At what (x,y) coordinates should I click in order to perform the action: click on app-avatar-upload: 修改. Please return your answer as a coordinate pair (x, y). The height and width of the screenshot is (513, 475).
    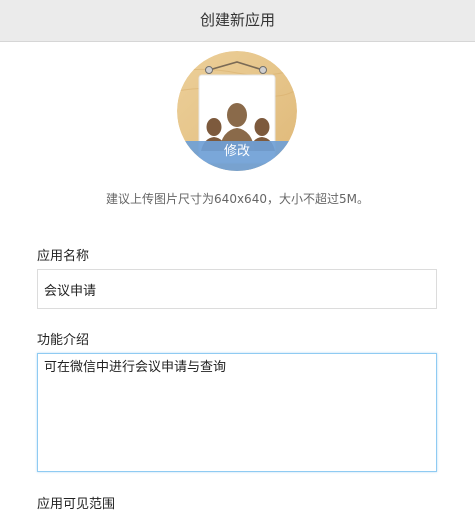
    Looking at the image, I should click on (237, 111).